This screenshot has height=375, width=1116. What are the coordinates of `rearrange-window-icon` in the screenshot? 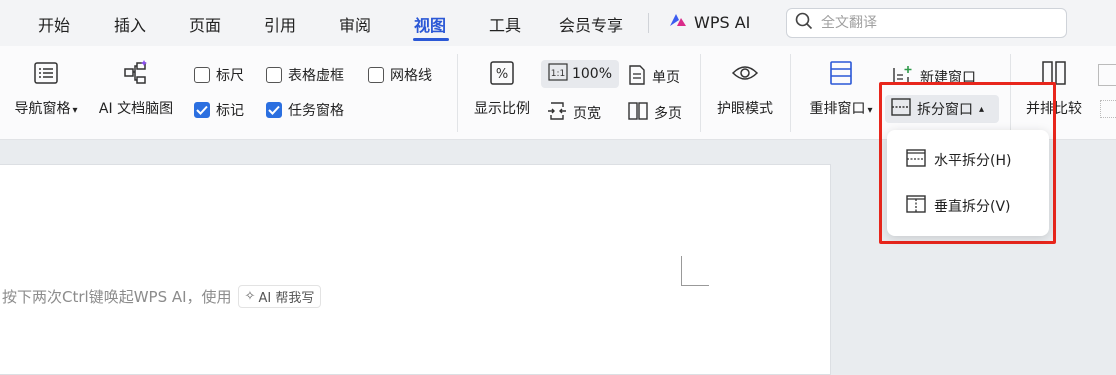 It's located at (841, 73).